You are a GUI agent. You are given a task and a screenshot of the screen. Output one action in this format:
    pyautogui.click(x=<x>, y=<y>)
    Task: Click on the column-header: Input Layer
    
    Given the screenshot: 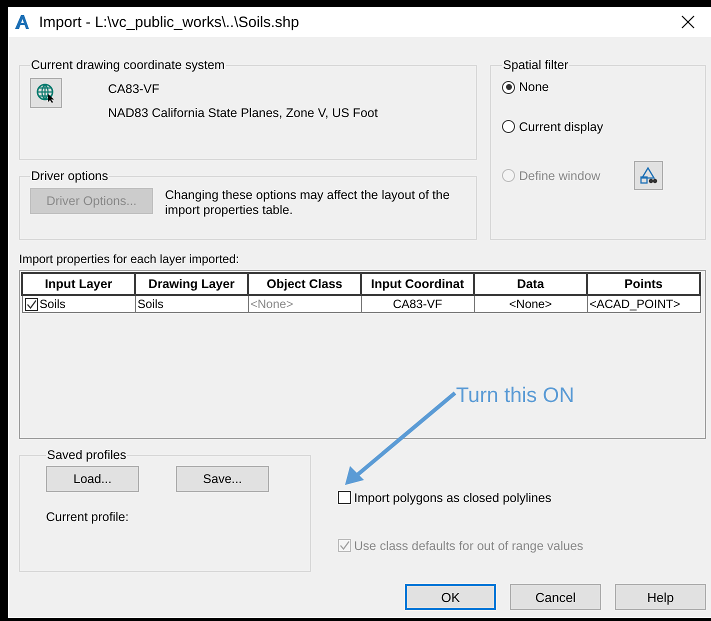 What is the action you would take?
    pyautogui.click(x=78, y=284)
    